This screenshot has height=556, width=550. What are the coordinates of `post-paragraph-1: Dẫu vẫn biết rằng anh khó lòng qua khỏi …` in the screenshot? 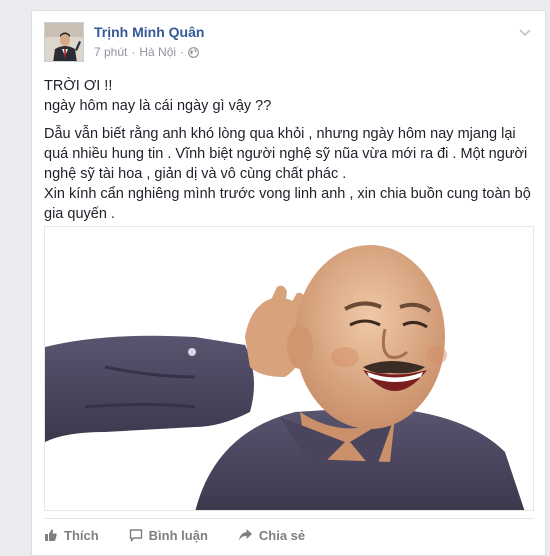 It's located at (286, 154).